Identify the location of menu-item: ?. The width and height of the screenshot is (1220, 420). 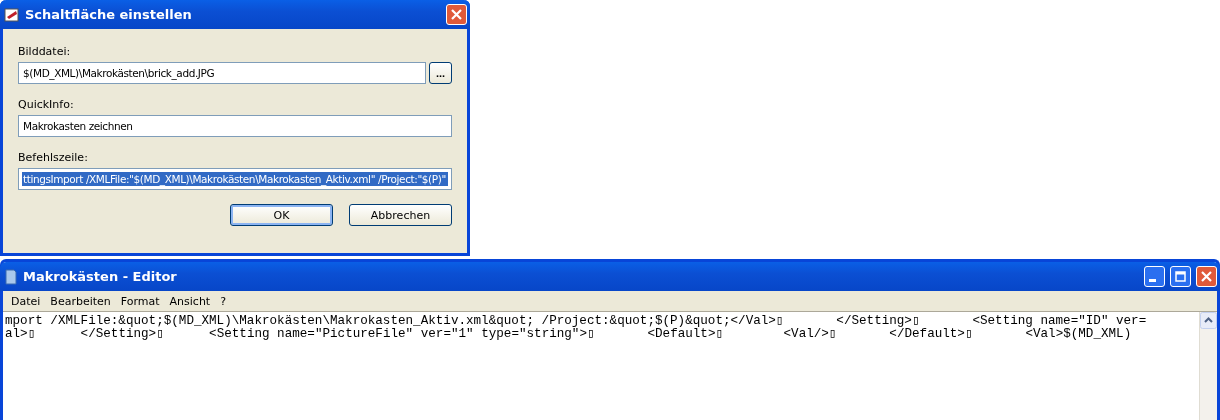
(223, 301).